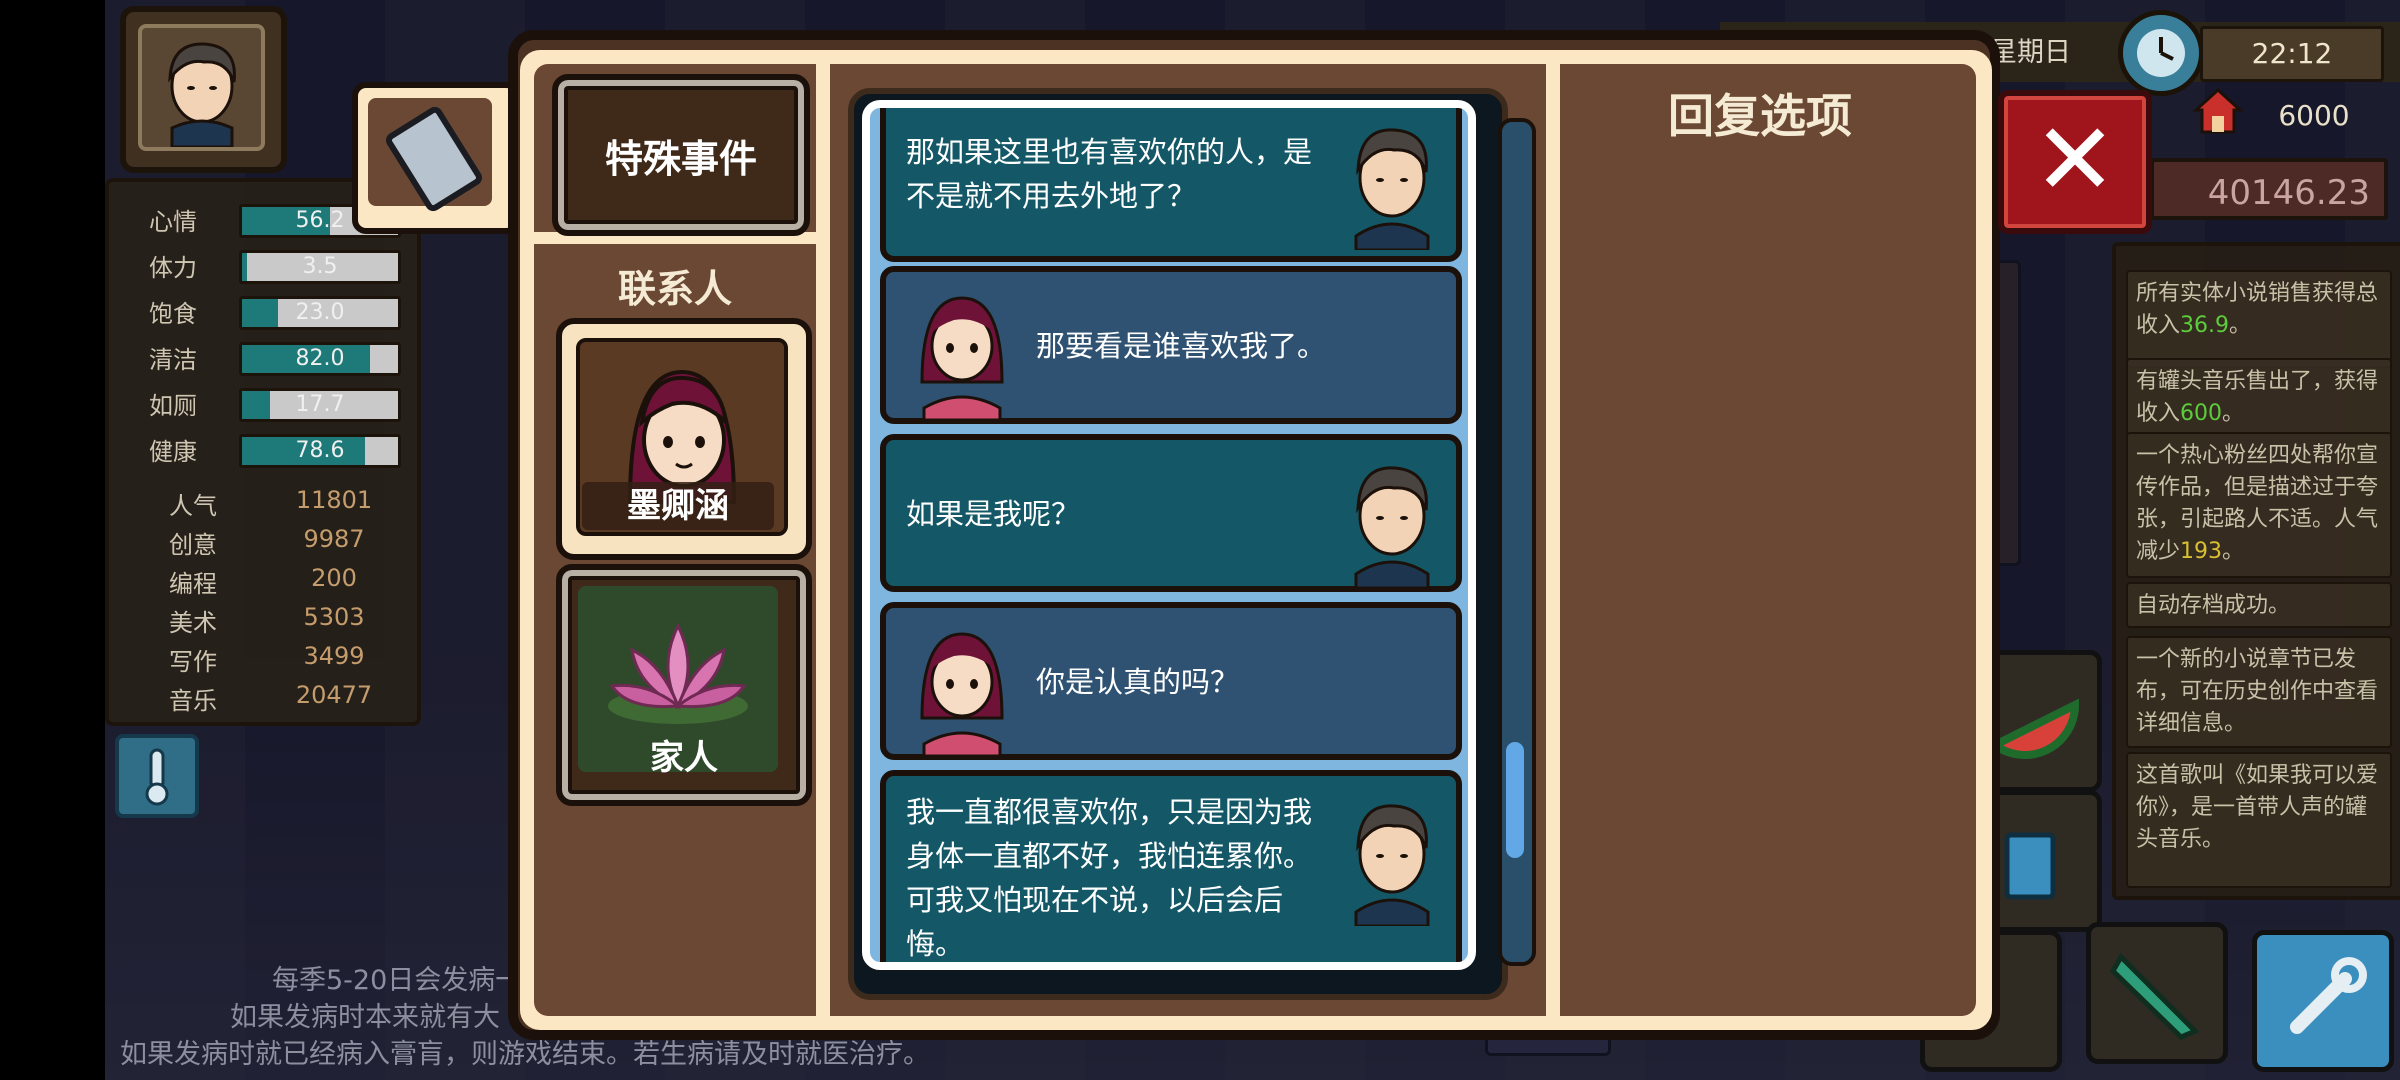 Image resolution: width=2400 pixels, height=1080 pixels. I want to click on stat-label: 饱食, so click(173, 314).